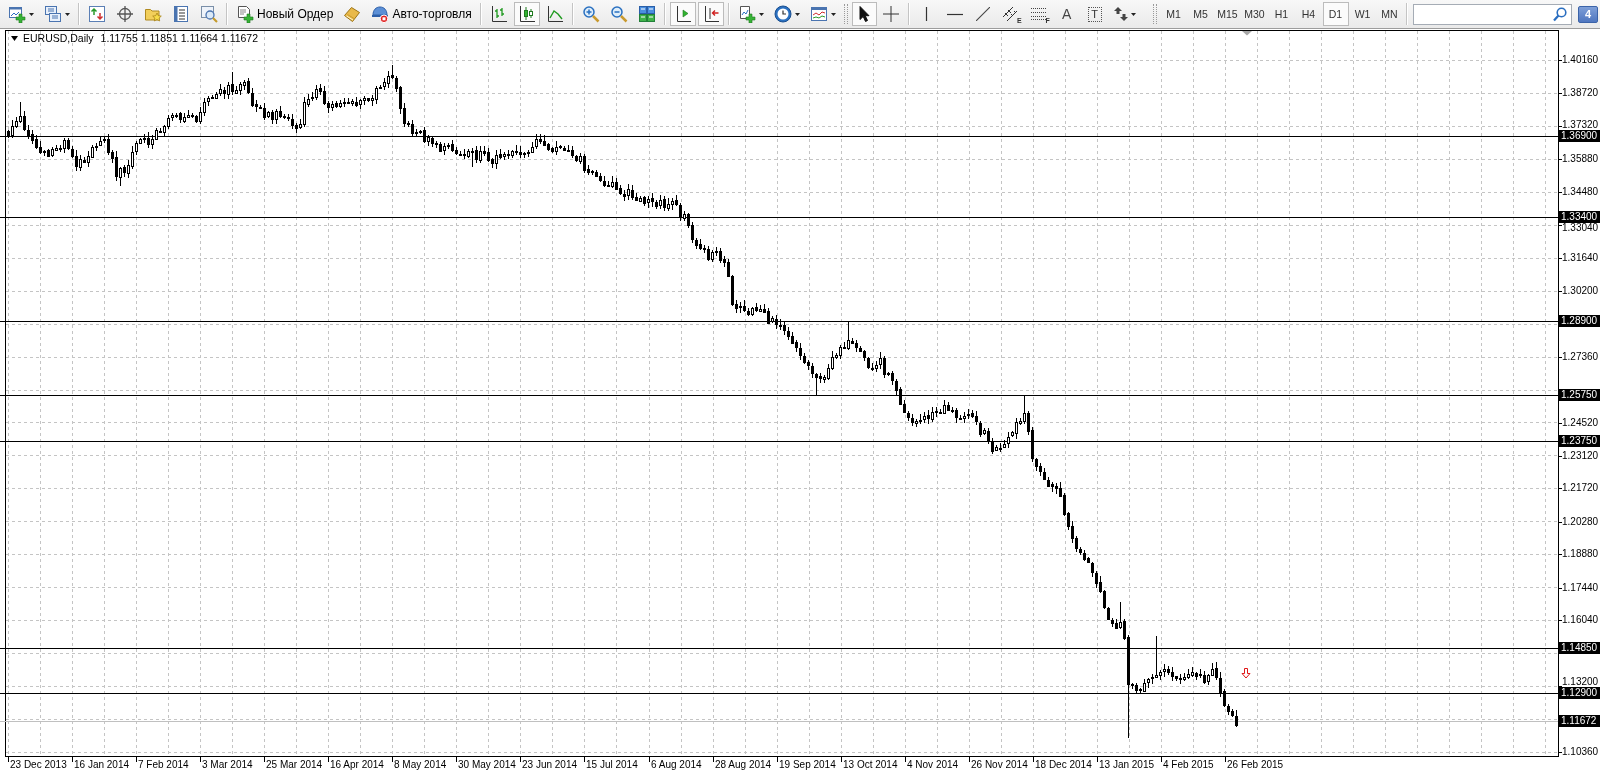 Image resolution: width=1600 pixels, height=776 pixels. Describe the element at coordinates (1580, 588) in the screenshot. I see `price-scale-label: 1.17440` at that location.